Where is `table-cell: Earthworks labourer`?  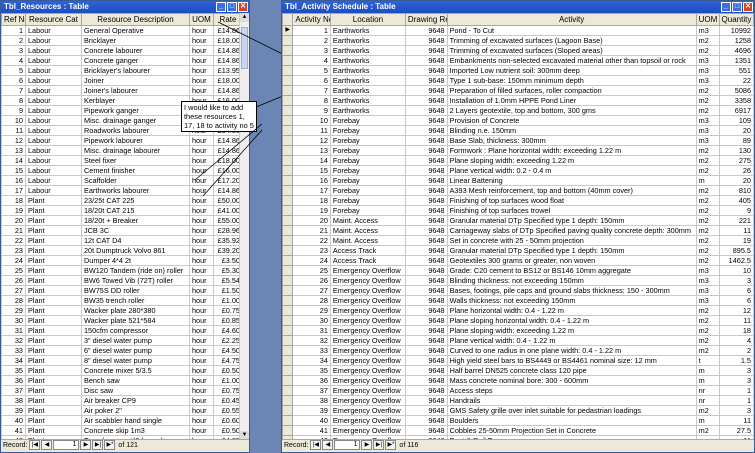 table-cell: Earthworks labourer is located at coordinates (135, 190).